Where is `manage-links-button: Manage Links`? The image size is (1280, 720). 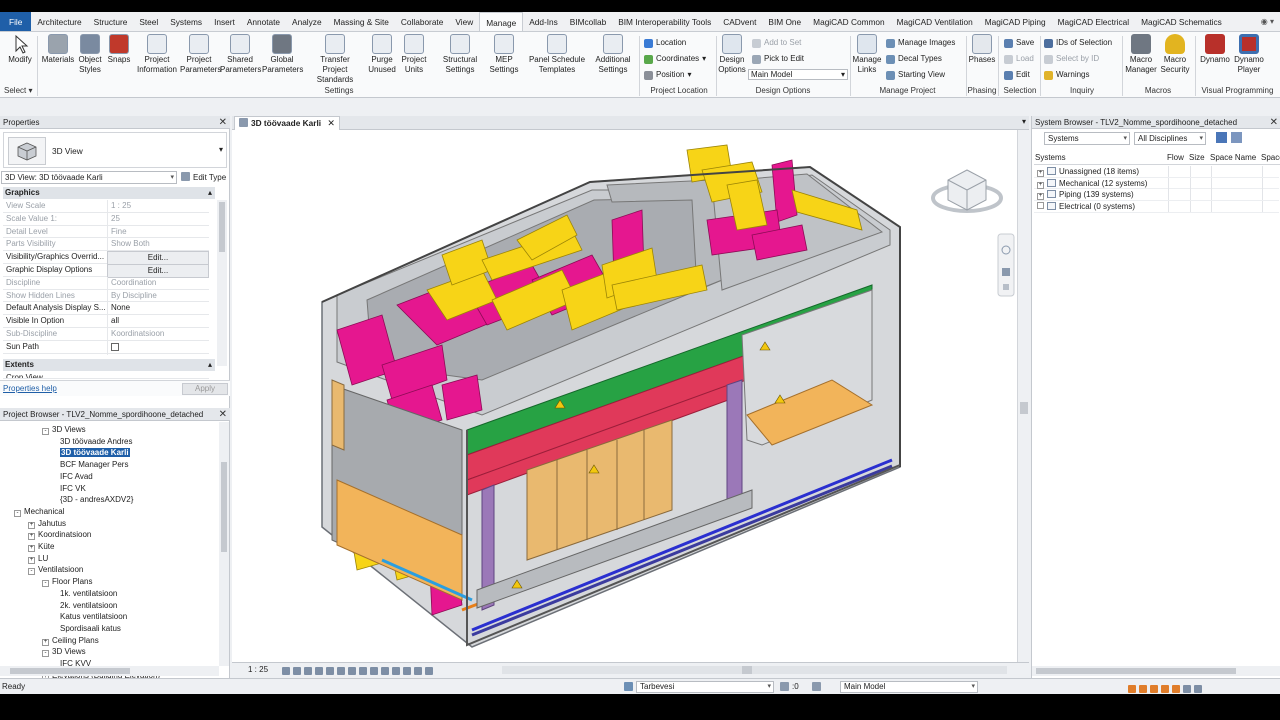 manage-links-button: Manage Links is located at coordinates (867, 54).